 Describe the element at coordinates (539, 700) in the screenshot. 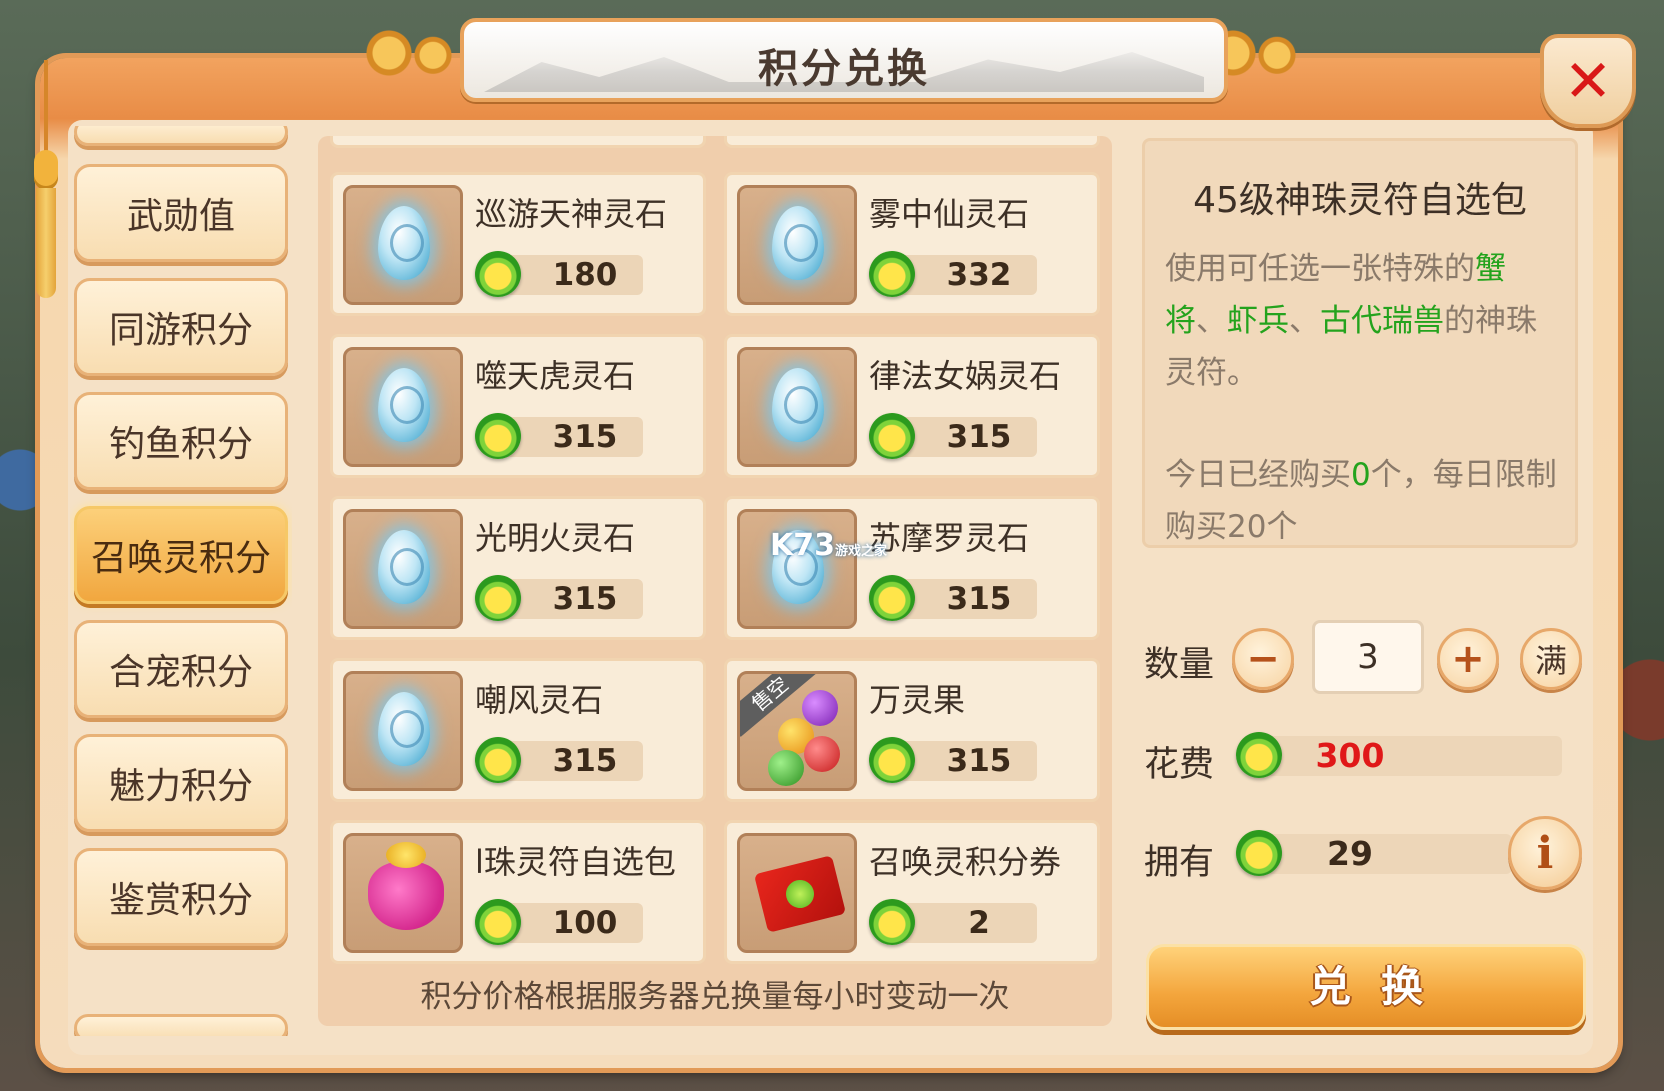

I see `item-name: 嘲风灵石` at that location.